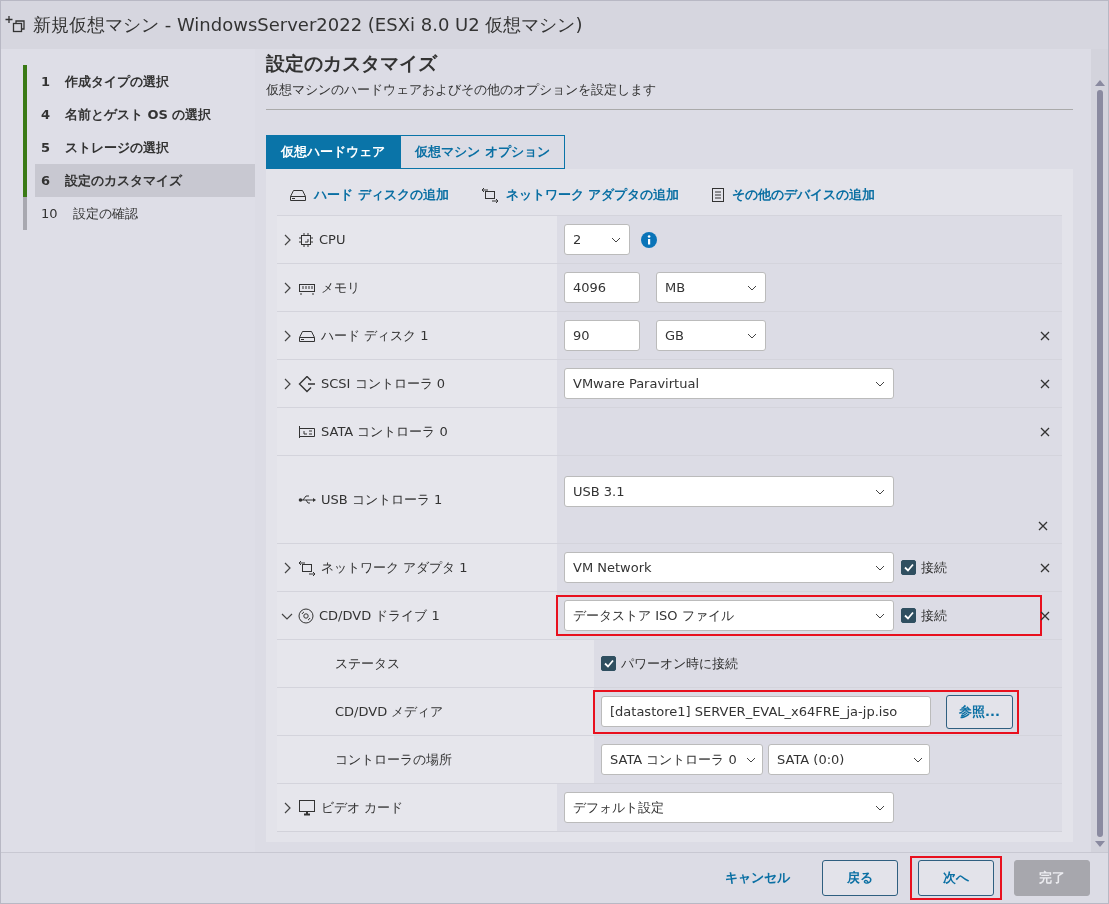 The height and width of the screenshot is (904, 1109). Describe the element at coordinates (307, 807) in the screenshot. I see `monitor-icon` at that location.